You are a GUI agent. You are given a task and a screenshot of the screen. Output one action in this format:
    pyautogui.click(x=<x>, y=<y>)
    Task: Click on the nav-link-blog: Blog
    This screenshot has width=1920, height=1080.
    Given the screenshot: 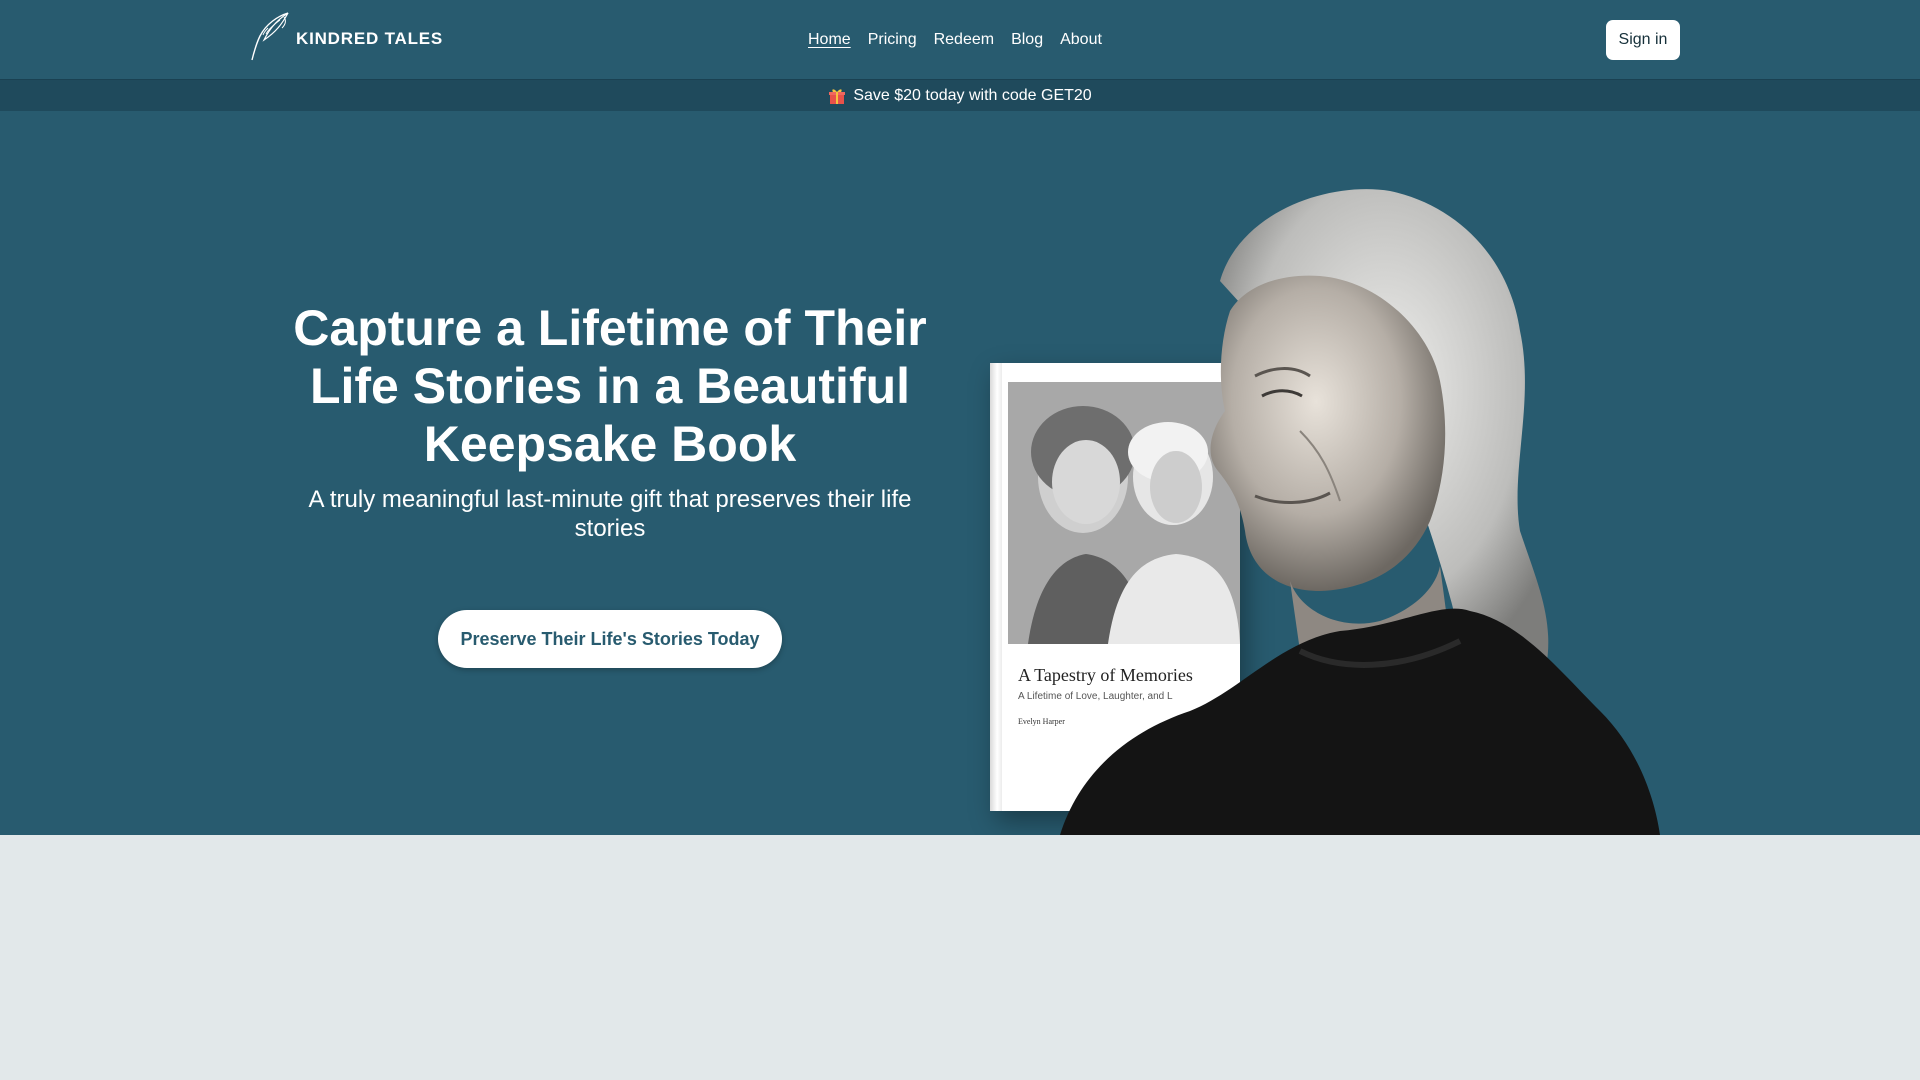 What is the action you would take?
    pyautogui.click(x=1027, y=40)
    